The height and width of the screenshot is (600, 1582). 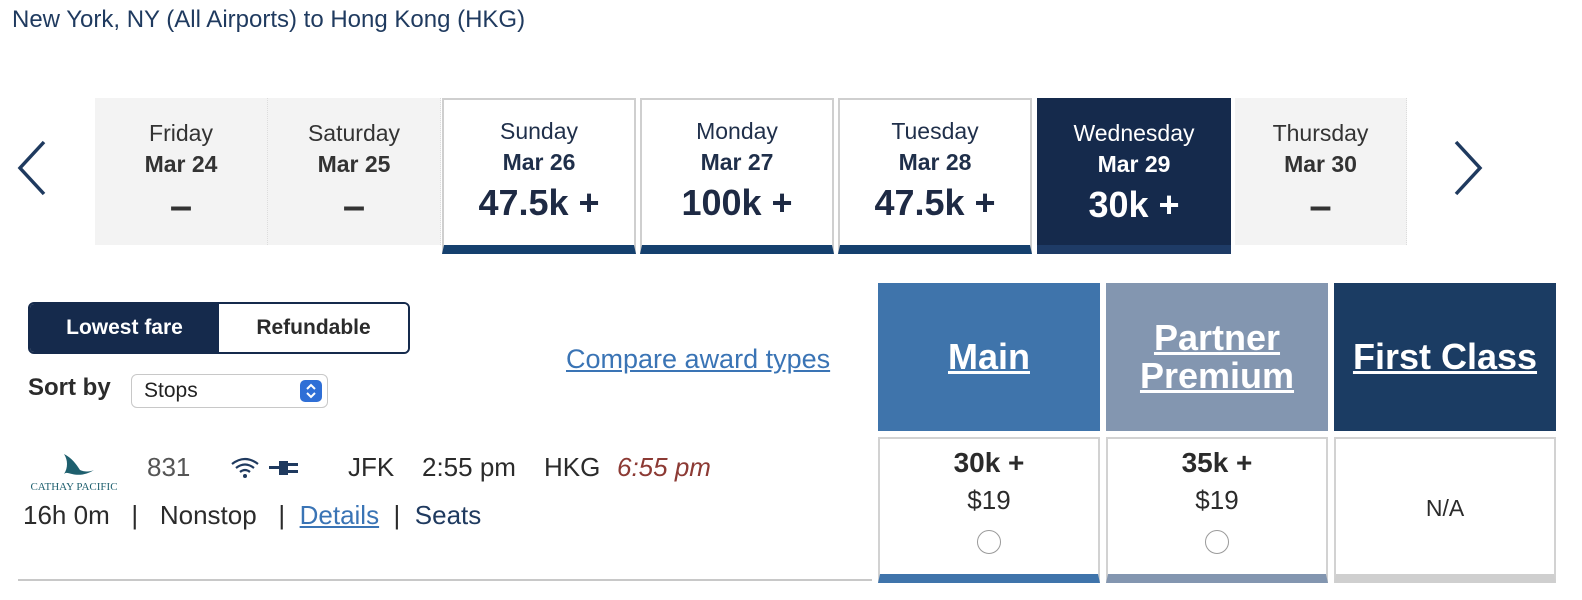 I want to click on flight-number: 831, so click(x=169, y=467).